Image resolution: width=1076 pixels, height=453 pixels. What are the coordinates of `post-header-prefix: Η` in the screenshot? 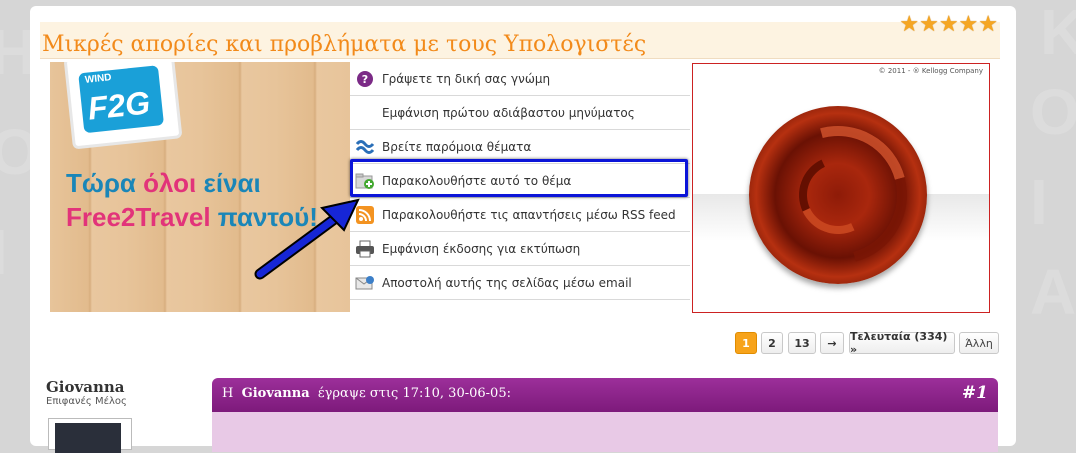 It's located at (228, 393).